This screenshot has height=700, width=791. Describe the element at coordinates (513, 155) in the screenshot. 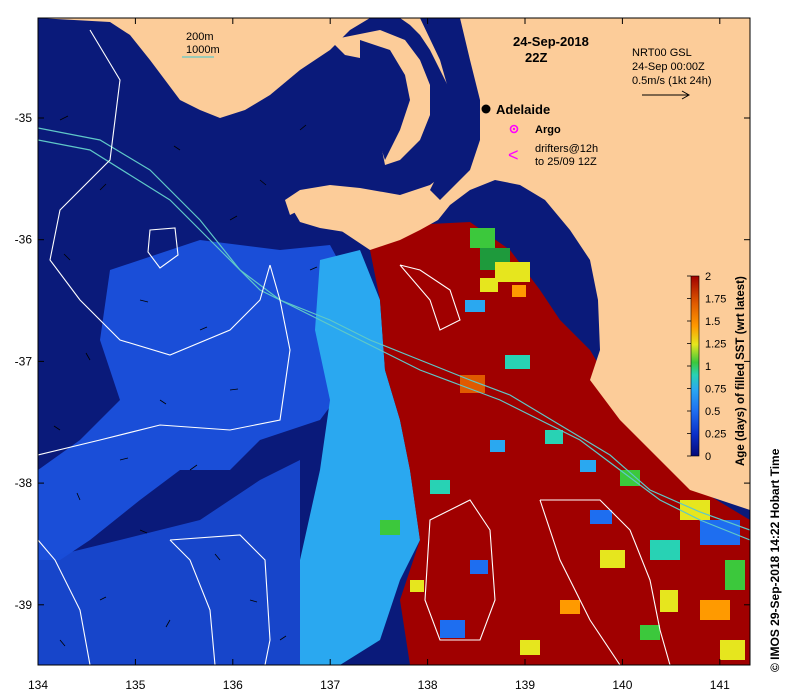

I see `drifter-symbol: <` at that location.